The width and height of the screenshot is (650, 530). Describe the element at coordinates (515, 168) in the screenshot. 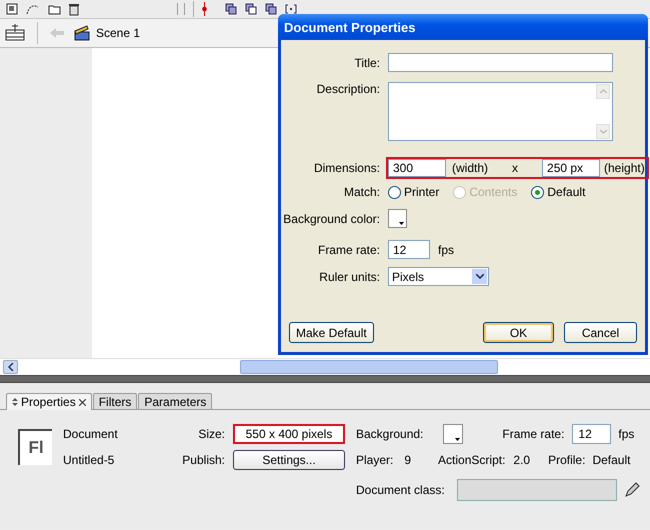

I see `times-sign: x` at that location.